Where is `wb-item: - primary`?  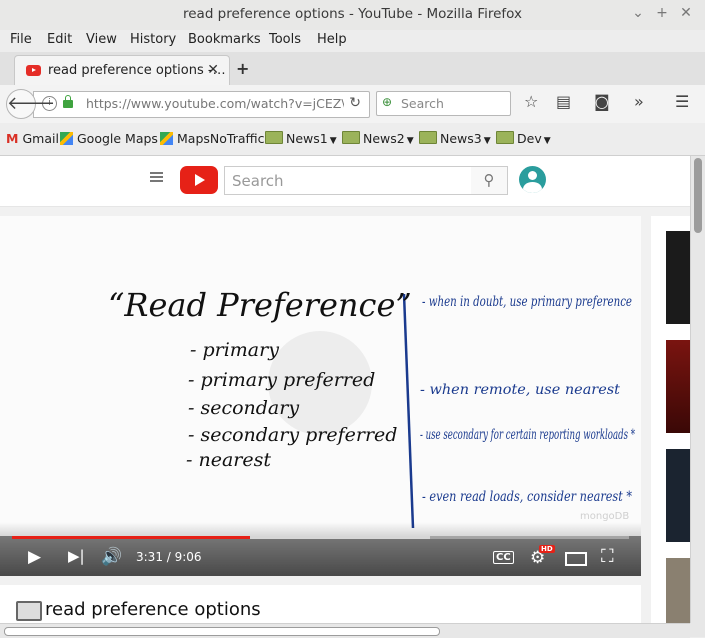 wb-item: - primary is located at coordinates (234, 350).